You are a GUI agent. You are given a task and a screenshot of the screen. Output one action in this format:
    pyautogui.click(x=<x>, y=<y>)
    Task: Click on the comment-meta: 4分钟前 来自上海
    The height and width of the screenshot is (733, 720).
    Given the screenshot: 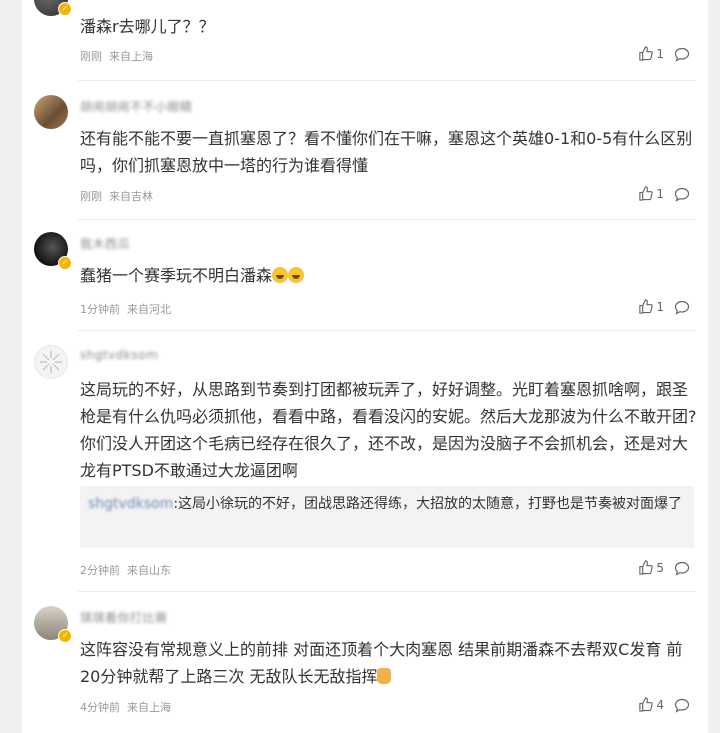 What is the action you would take?
    pyautogui.click(x=125, y=707)
    